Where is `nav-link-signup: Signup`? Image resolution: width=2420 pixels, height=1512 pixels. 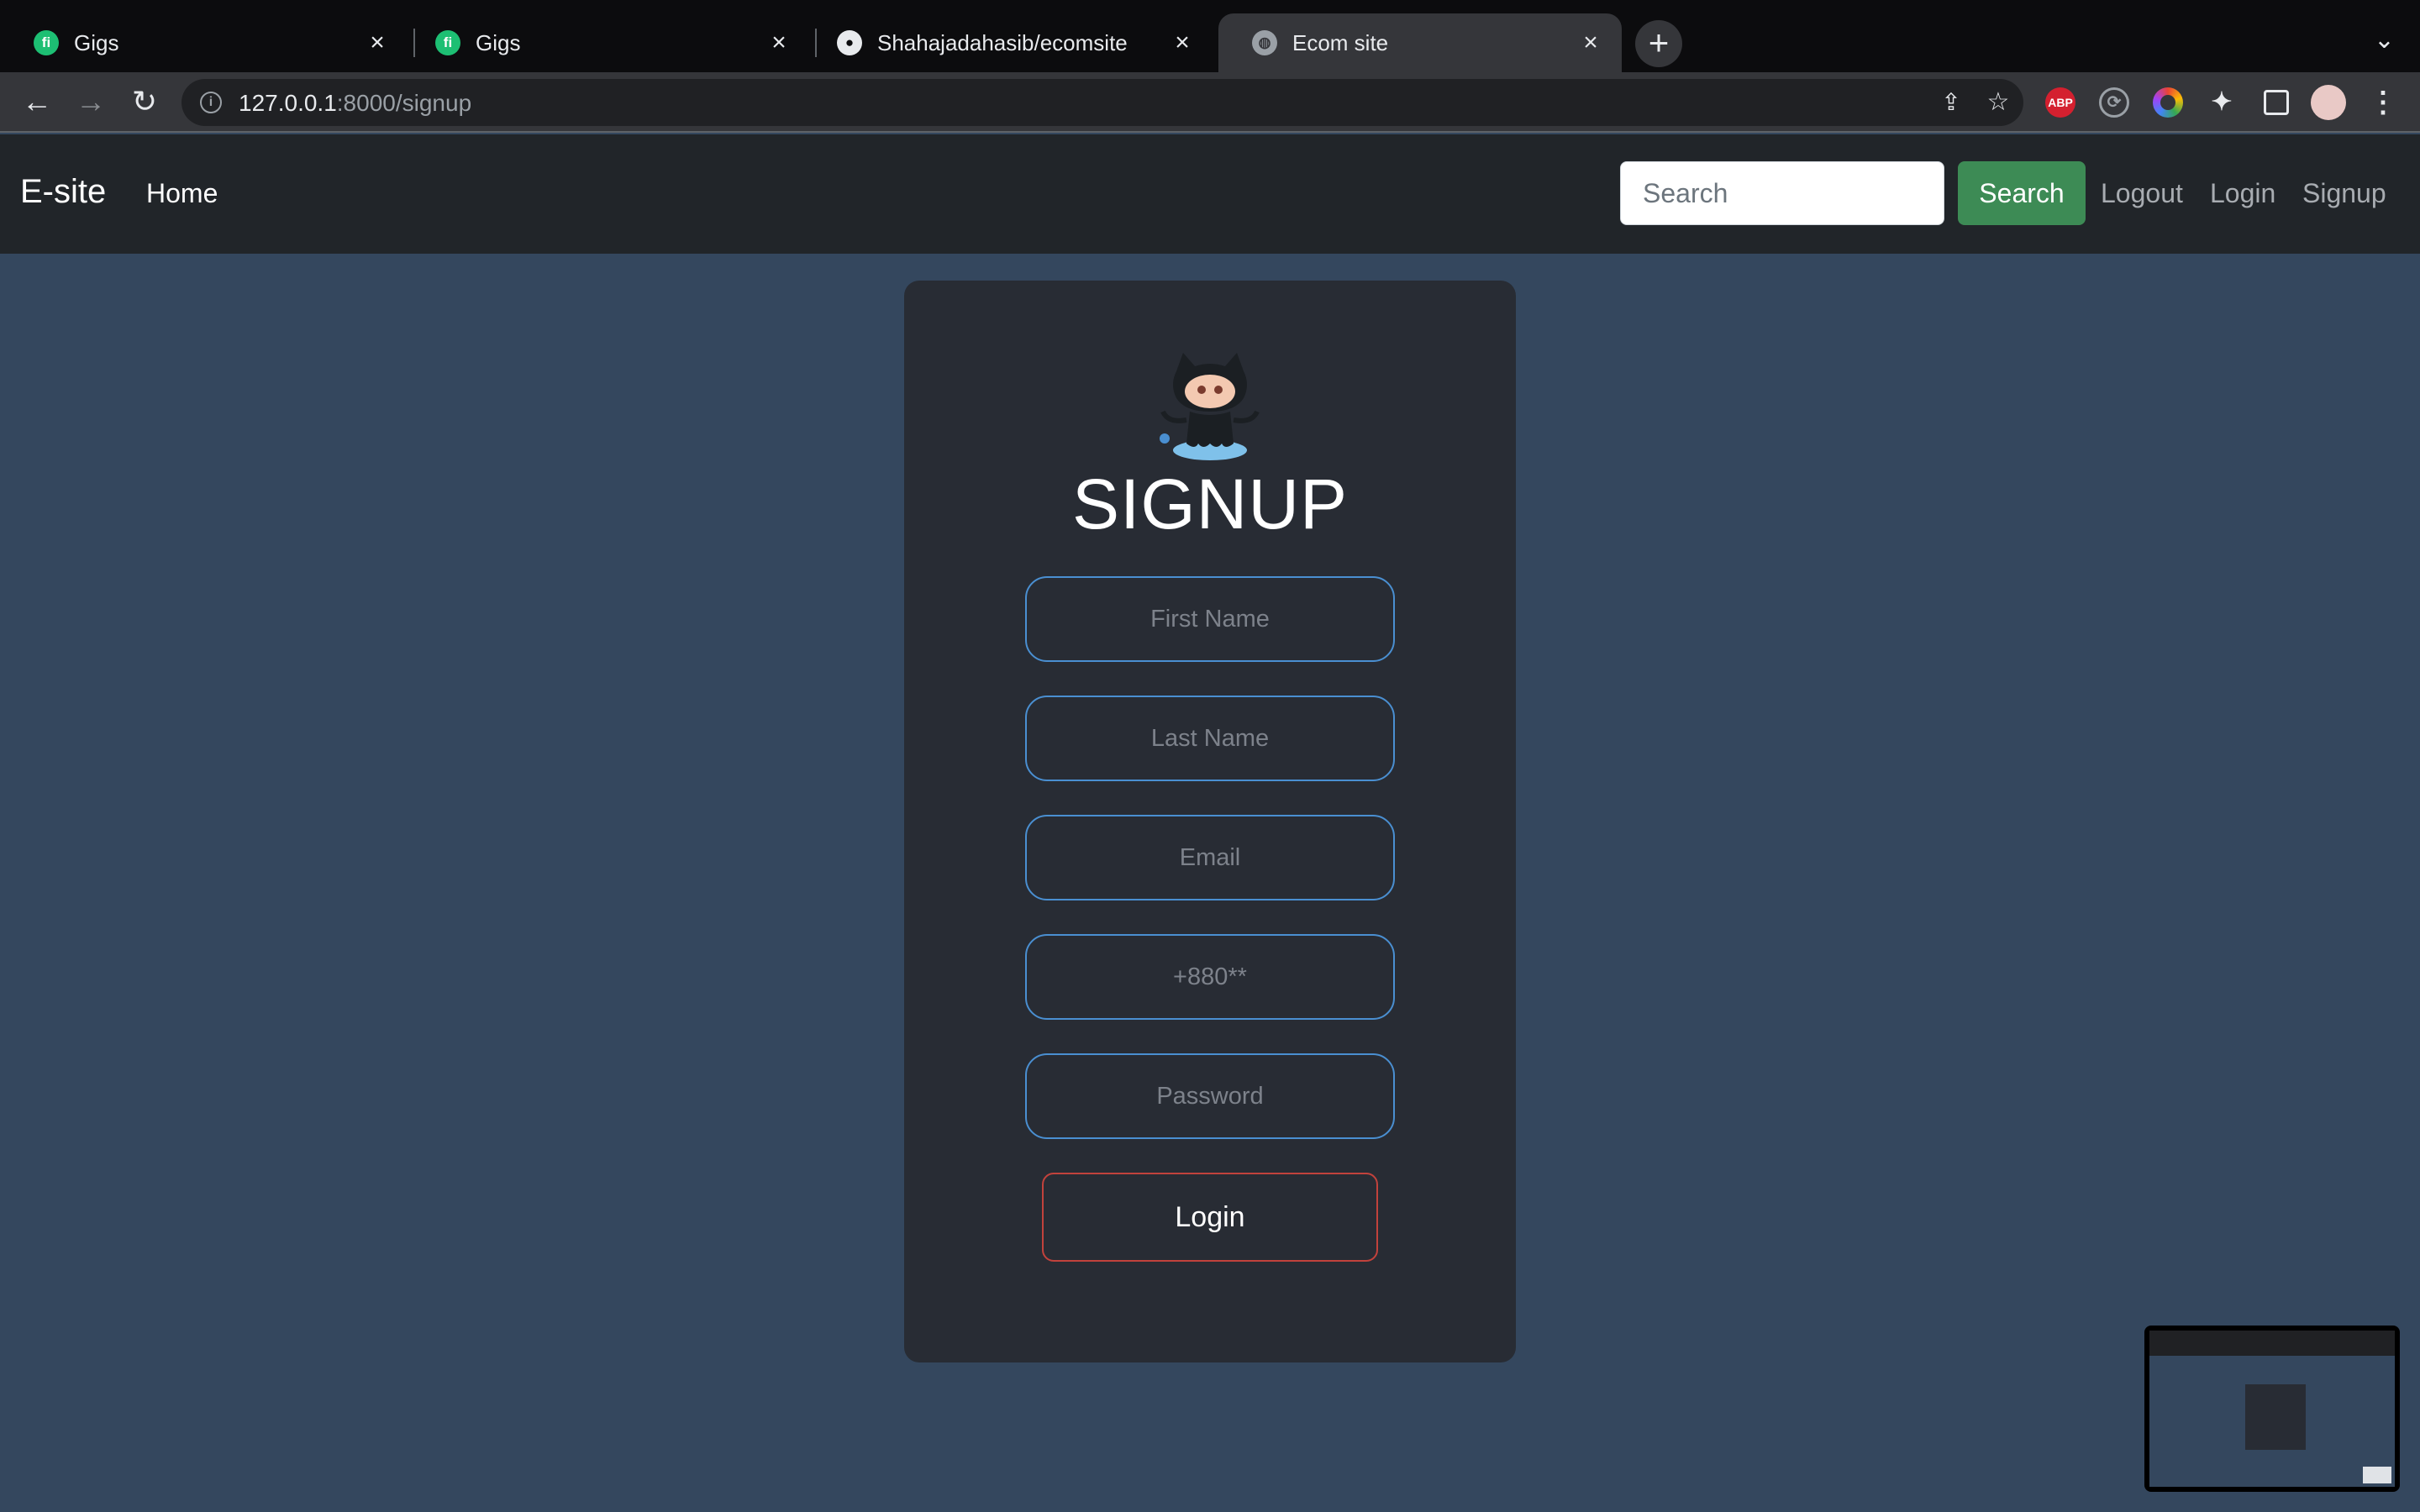
nav-link-signup: Signup is located at coordinates (2344, 193).